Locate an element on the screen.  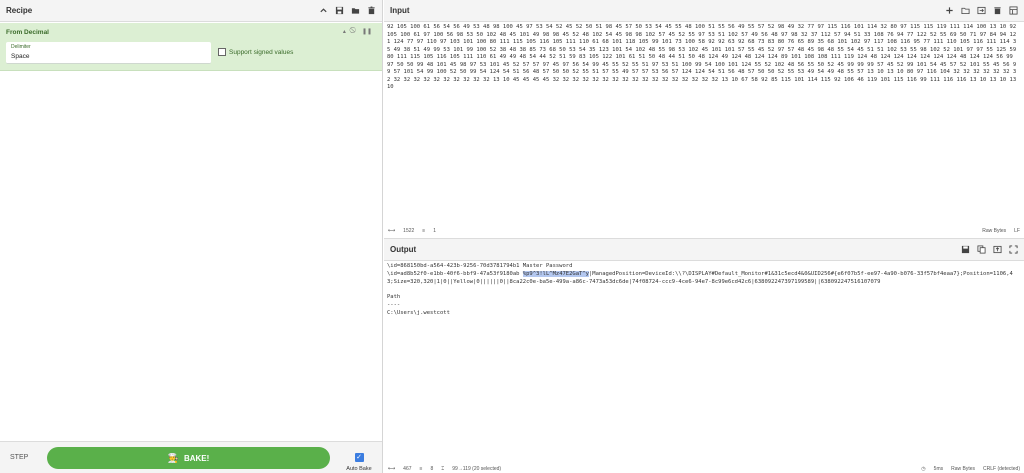
output-line-prefix: \id=ad8b52f0-e1bb-40f6-bbf9-47a53f9180ab is located at coordinates (455, 273).